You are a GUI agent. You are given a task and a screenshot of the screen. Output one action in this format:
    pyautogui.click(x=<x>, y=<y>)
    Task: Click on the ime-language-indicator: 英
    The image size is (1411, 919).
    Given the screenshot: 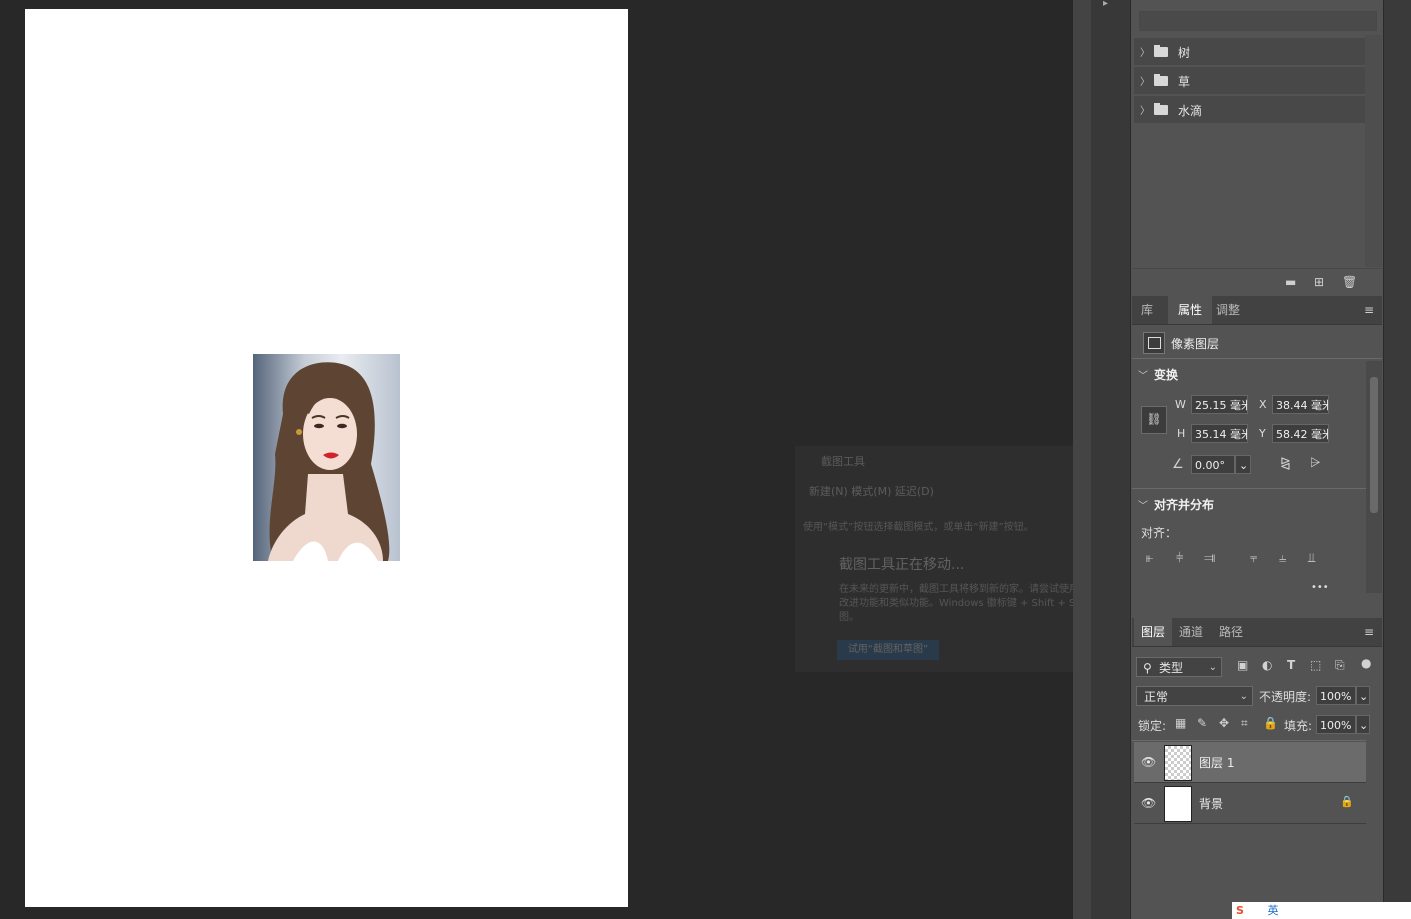 What is the action you would take?
    pyautogui.click(x=1272, y=910)
    